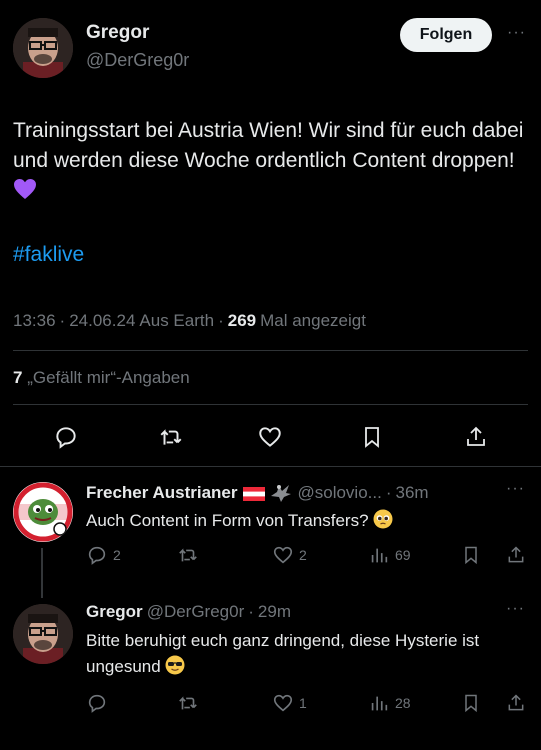 This screenshot has width=541, height=750. What do you see at coordinates (281, 493) in the screenshot?
I see `eagle-icon` at bounding box center [281, 493].